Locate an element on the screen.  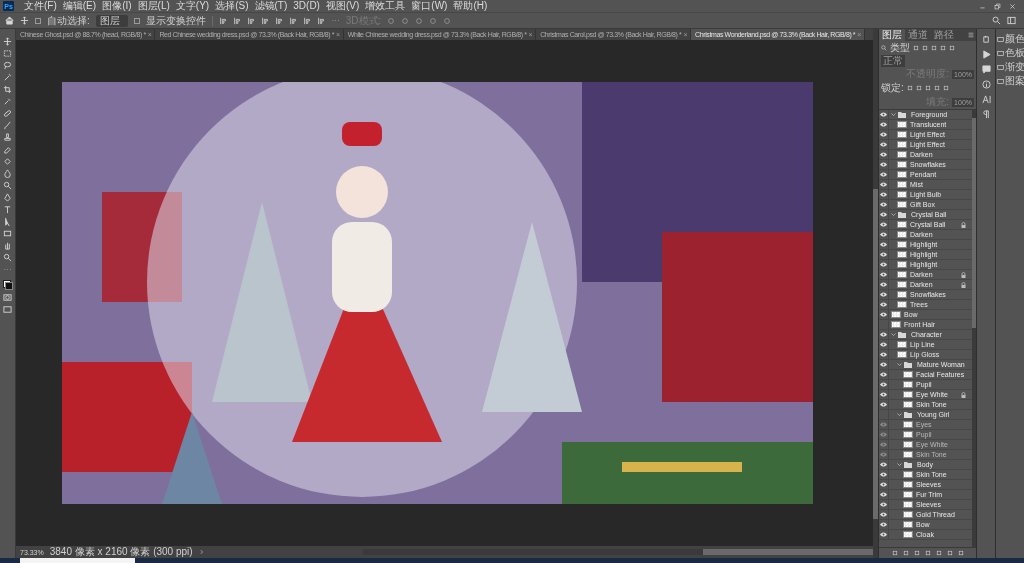
panel-menu-icon is located at coordinates (971, 35).